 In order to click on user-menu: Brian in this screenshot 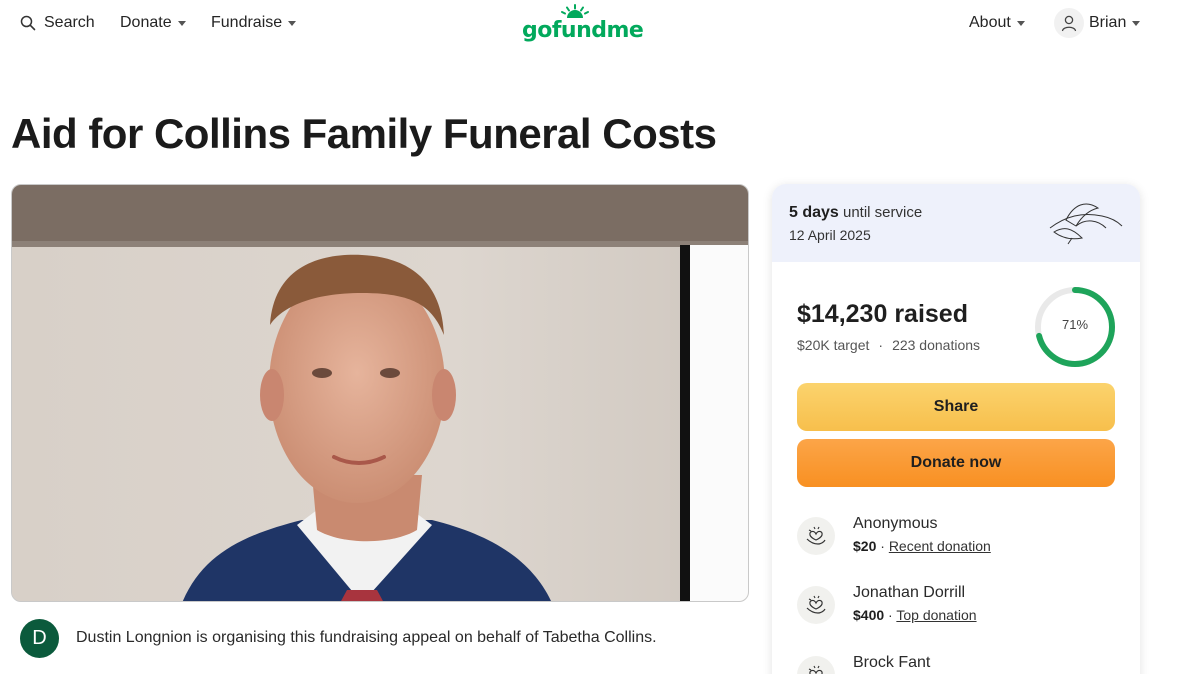, I will do `click(1097, 23)`.